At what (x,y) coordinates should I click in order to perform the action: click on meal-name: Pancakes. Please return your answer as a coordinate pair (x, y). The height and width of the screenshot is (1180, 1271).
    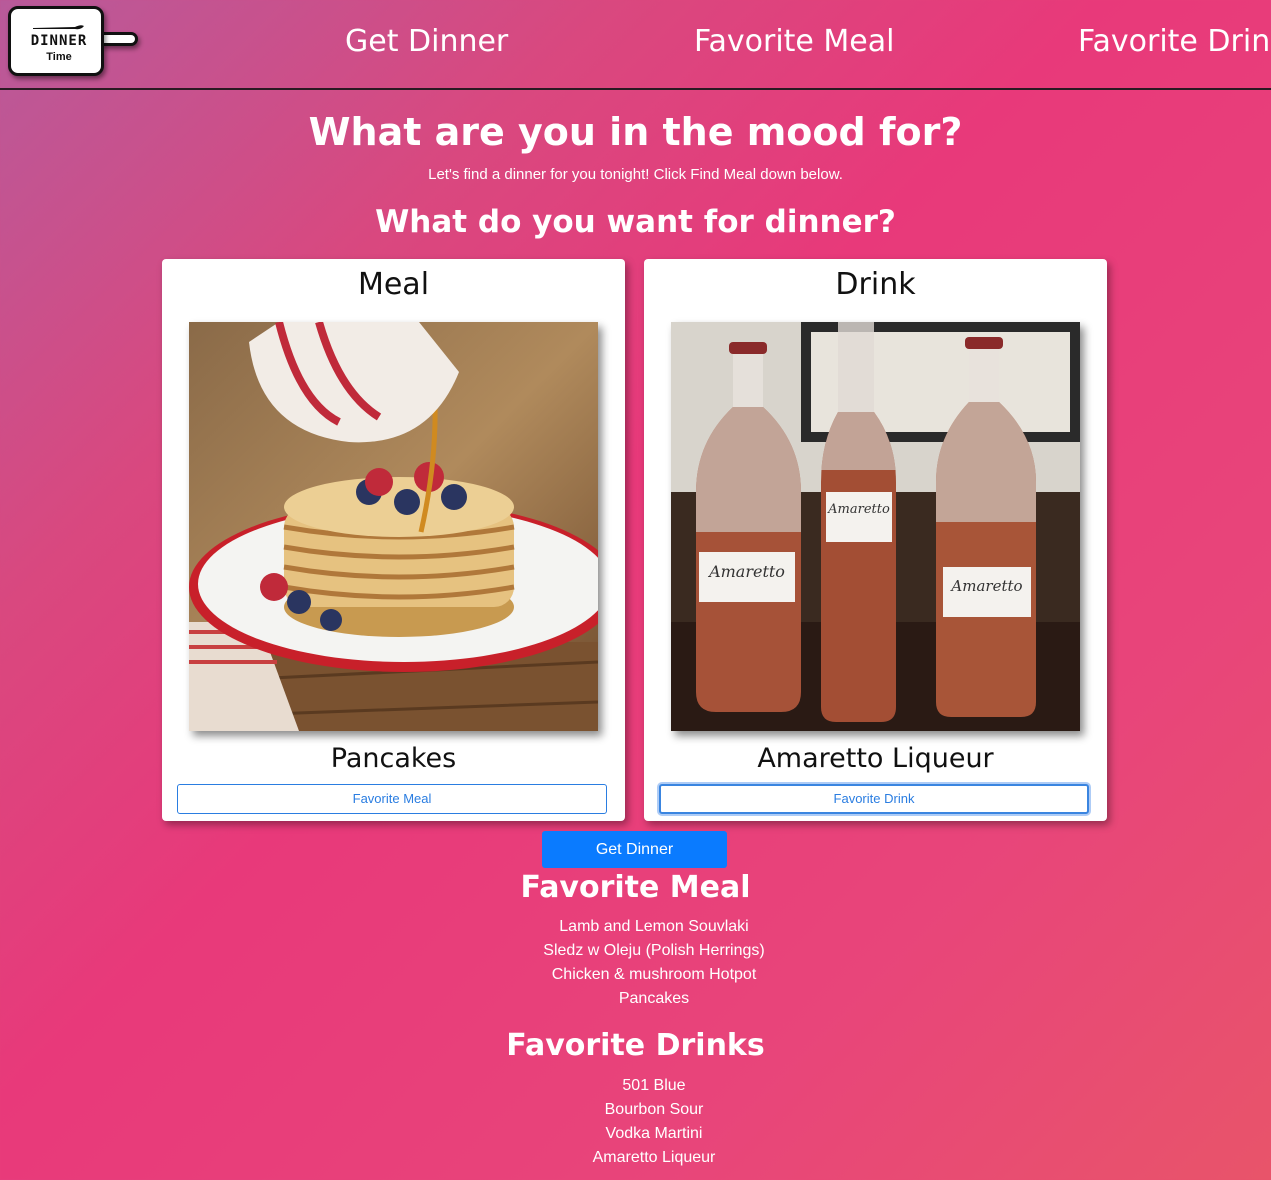
    Looking at the image, I should click on (393, 758).